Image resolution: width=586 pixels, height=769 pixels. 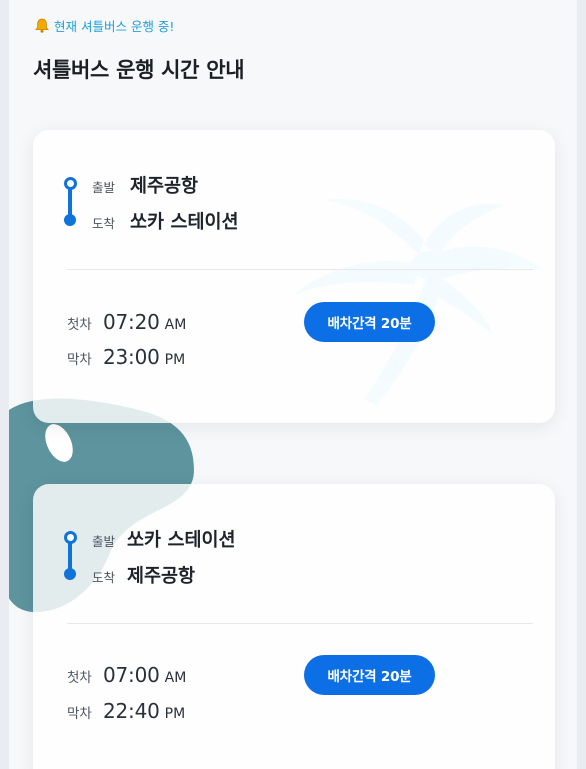 I want to click on last-bus-time: 23:00, so click(x=131, y=357).